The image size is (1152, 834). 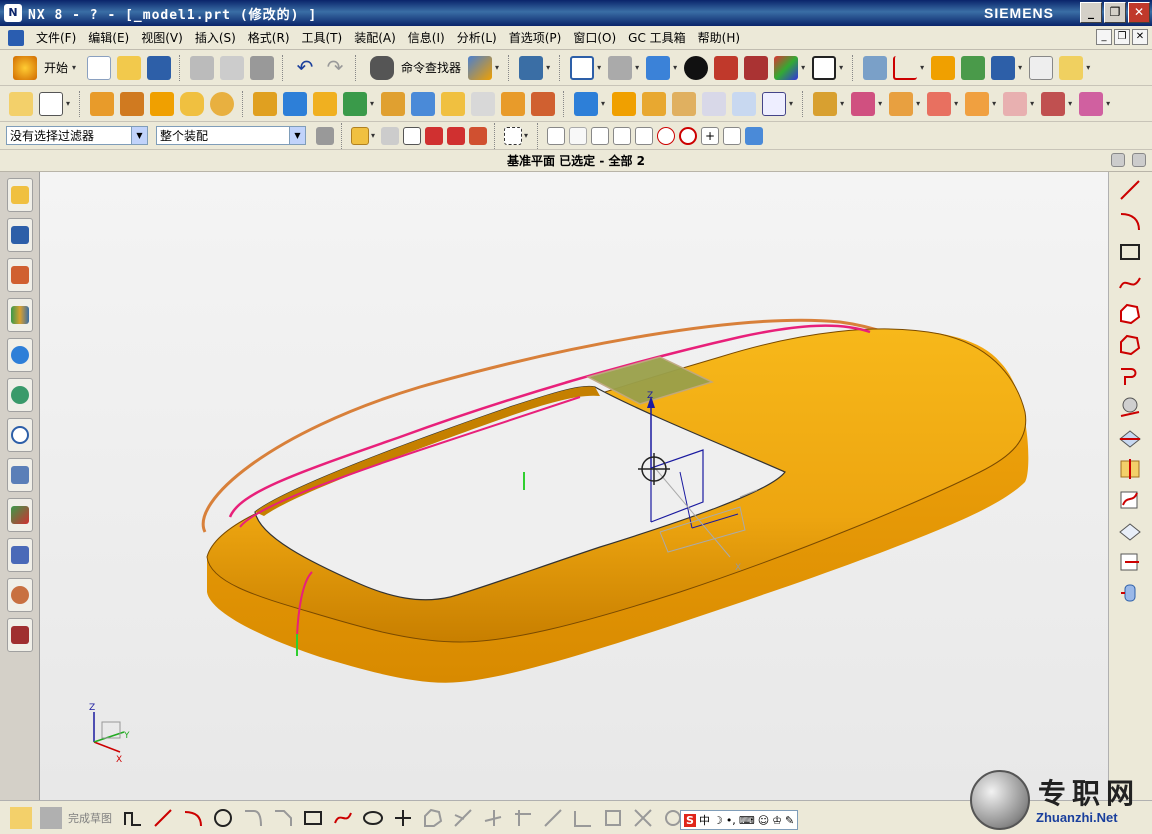 I want to click on body-select-icon, so click(x=456, y=135).